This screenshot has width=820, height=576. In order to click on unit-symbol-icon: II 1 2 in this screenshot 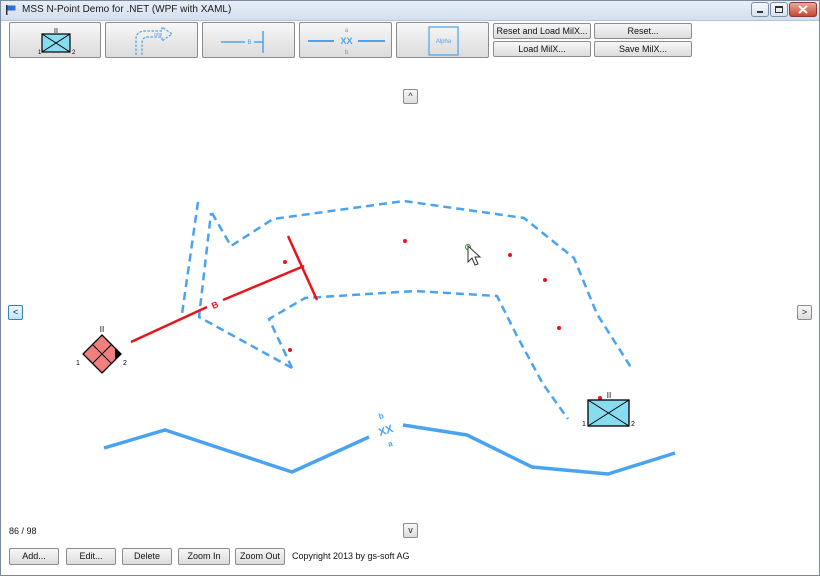, I will do `click(57, 42)`.